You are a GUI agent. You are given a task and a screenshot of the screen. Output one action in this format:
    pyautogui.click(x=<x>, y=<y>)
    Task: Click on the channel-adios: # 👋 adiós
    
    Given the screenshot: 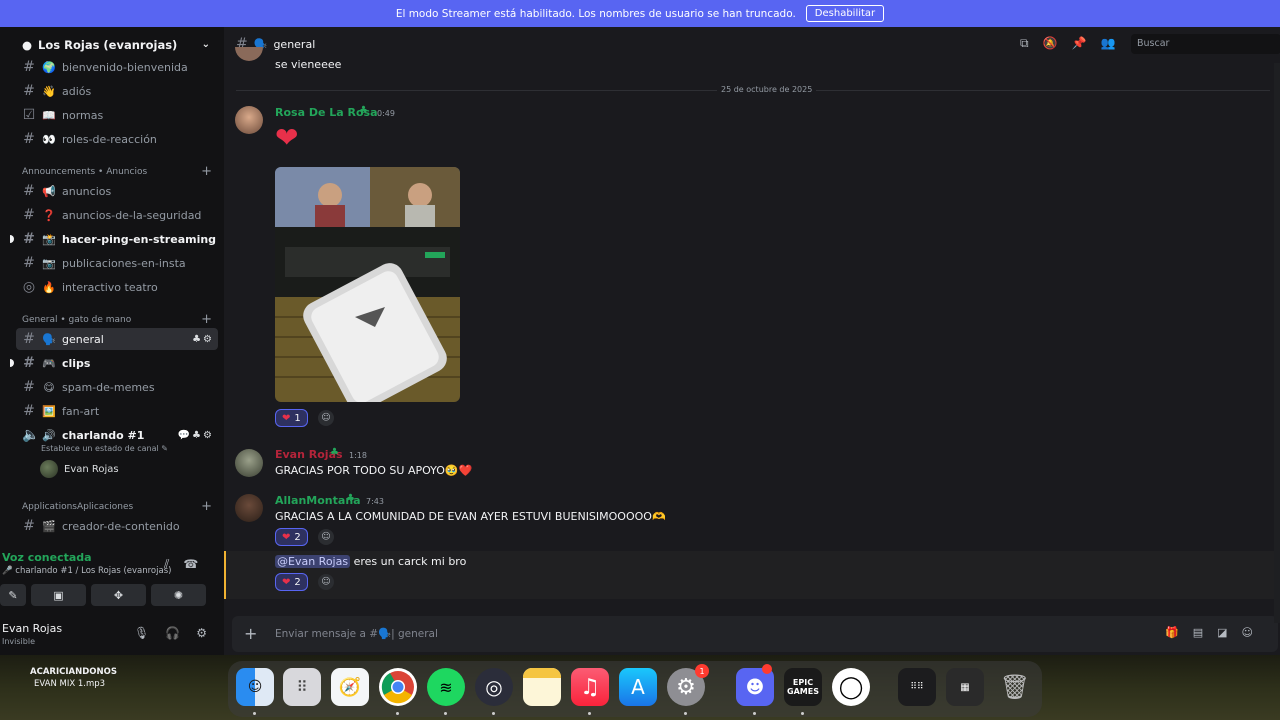 What is the action you would take?
    pyautogui.click(x=117, y=91)
    